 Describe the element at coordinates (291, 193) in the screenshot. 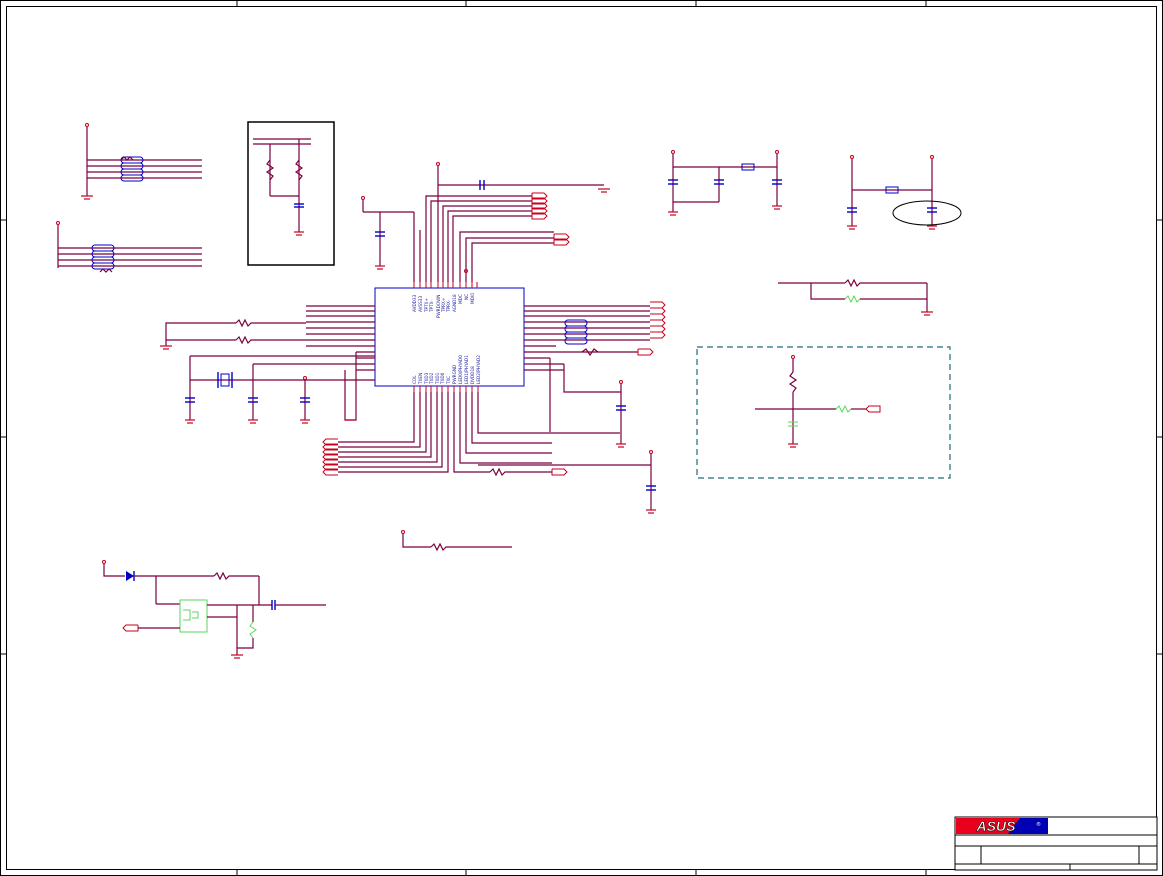

I see `pullup-box` at that location.